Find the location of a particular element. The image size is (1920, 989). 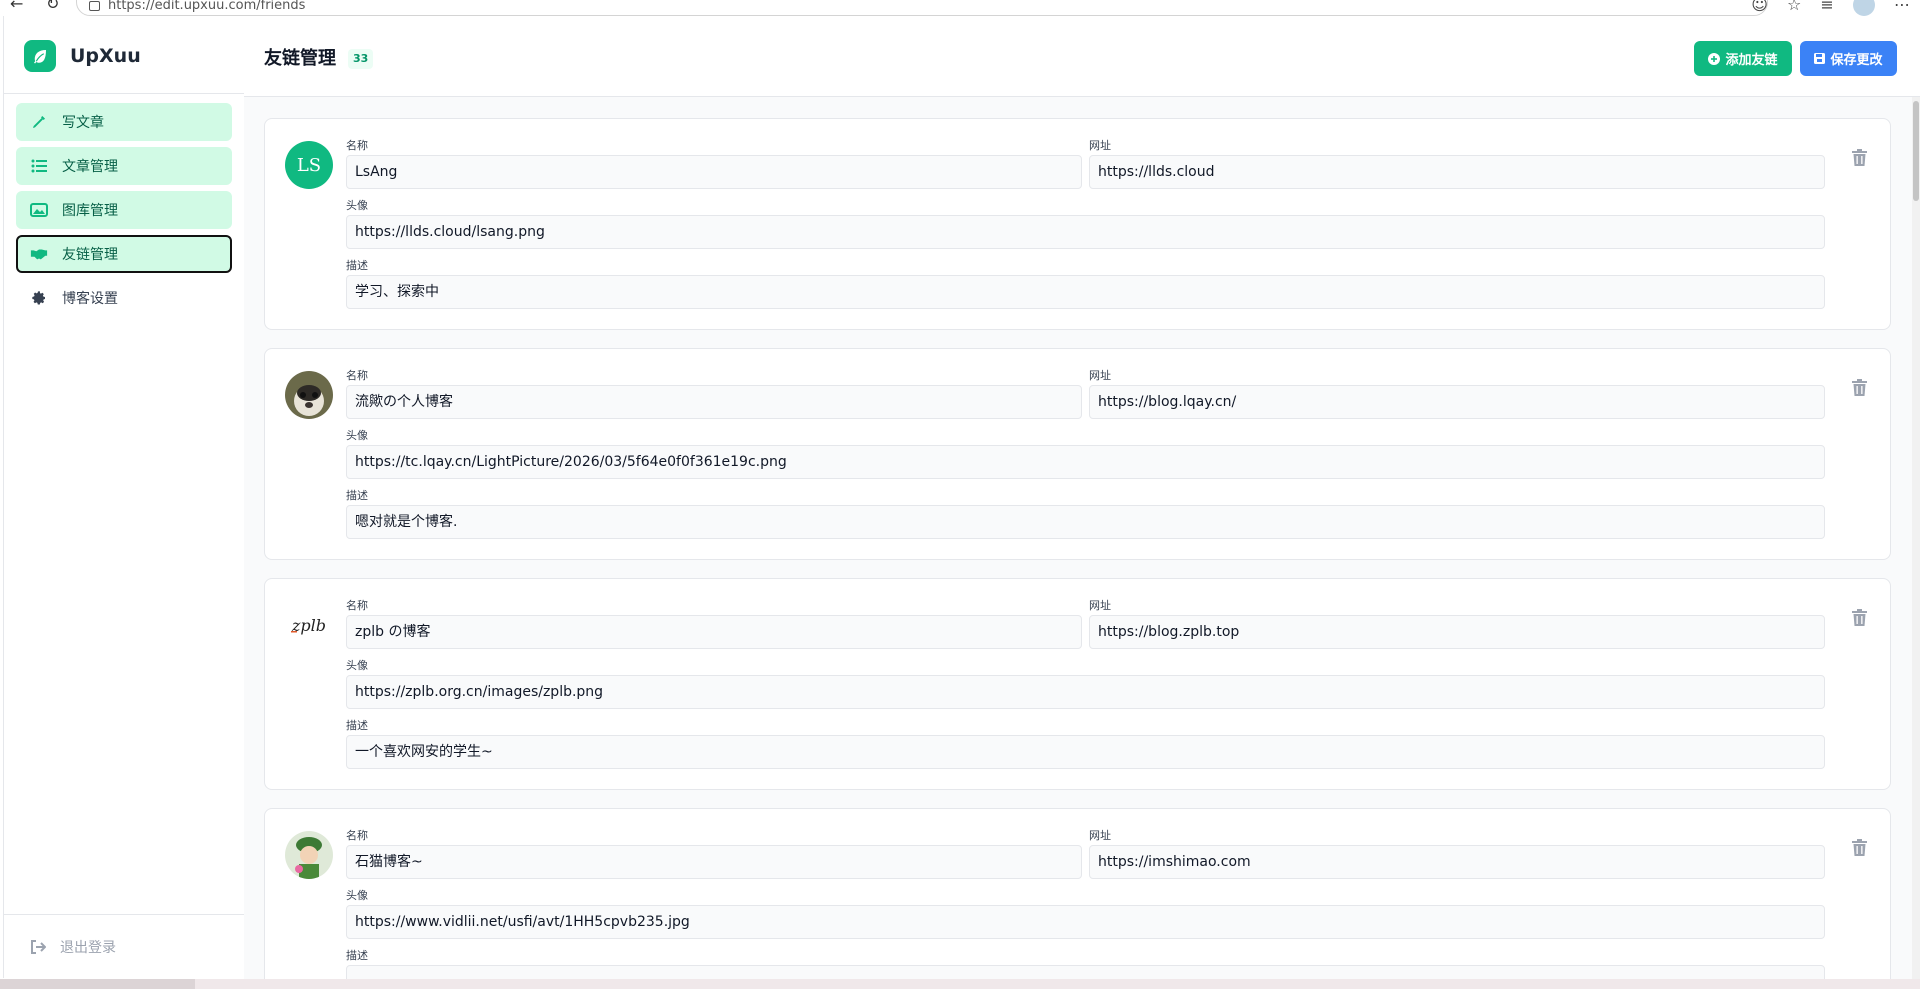

count-badge: 33 is located at coordinates (361, 59).